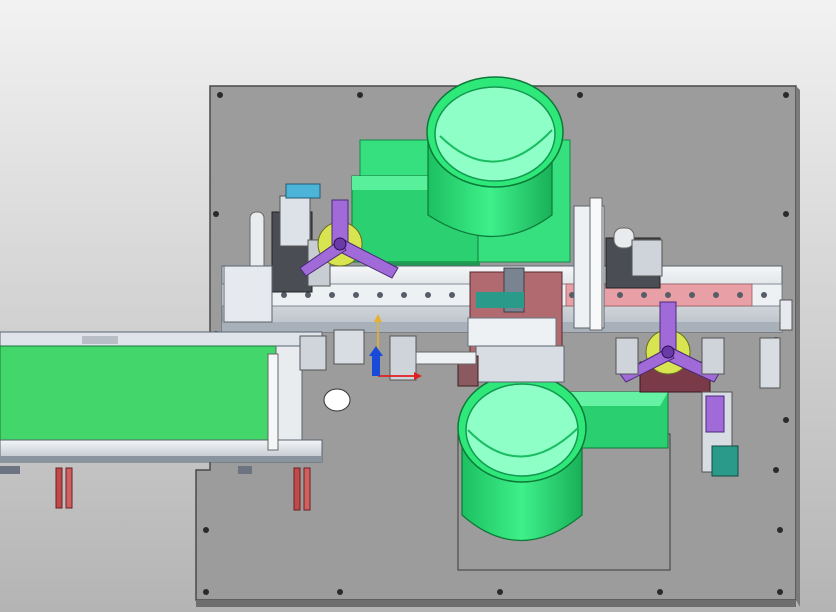  I want to click on plate-cutout, so click(337, 400).